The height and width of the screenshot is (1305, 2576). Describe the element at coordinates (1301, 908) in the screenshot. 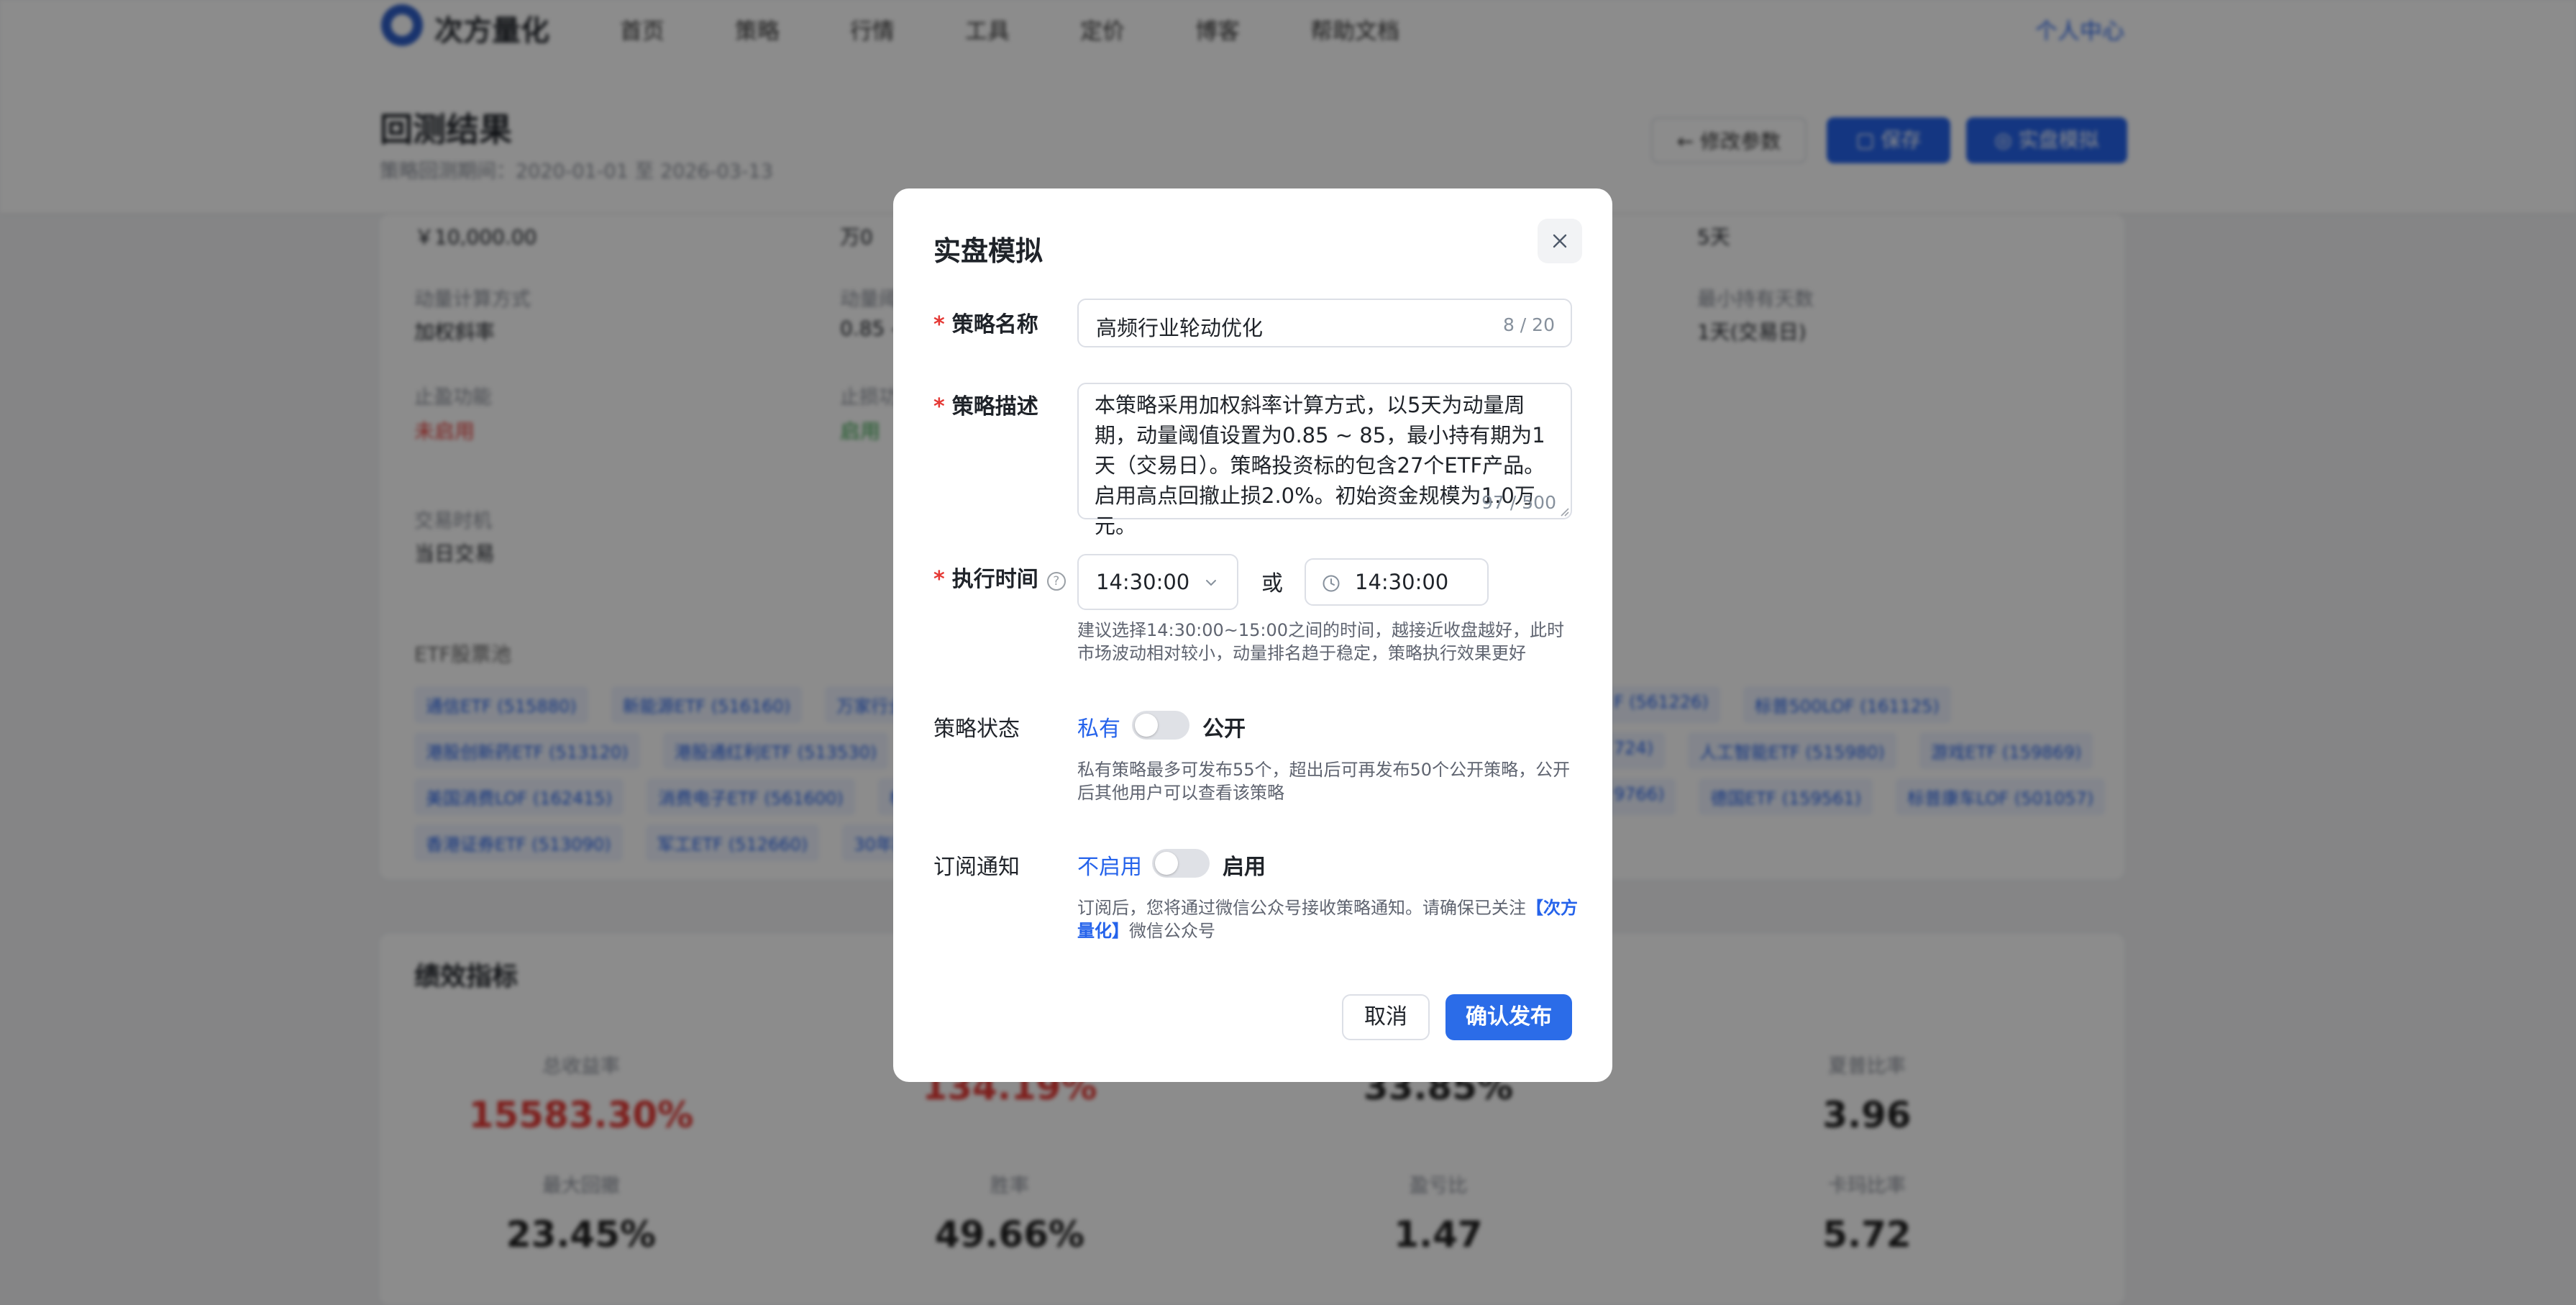

I see `notify-hint-text: 订阅后，您将通过微信公众号接收策略通知。请确保已关注` at that location.